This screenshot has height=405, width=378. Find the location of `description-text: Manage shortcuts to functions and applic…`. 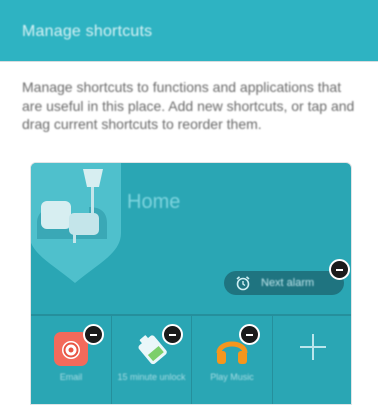

description-text: Manage shortcuts to functions and applic… is located at coordinates (188, 105).